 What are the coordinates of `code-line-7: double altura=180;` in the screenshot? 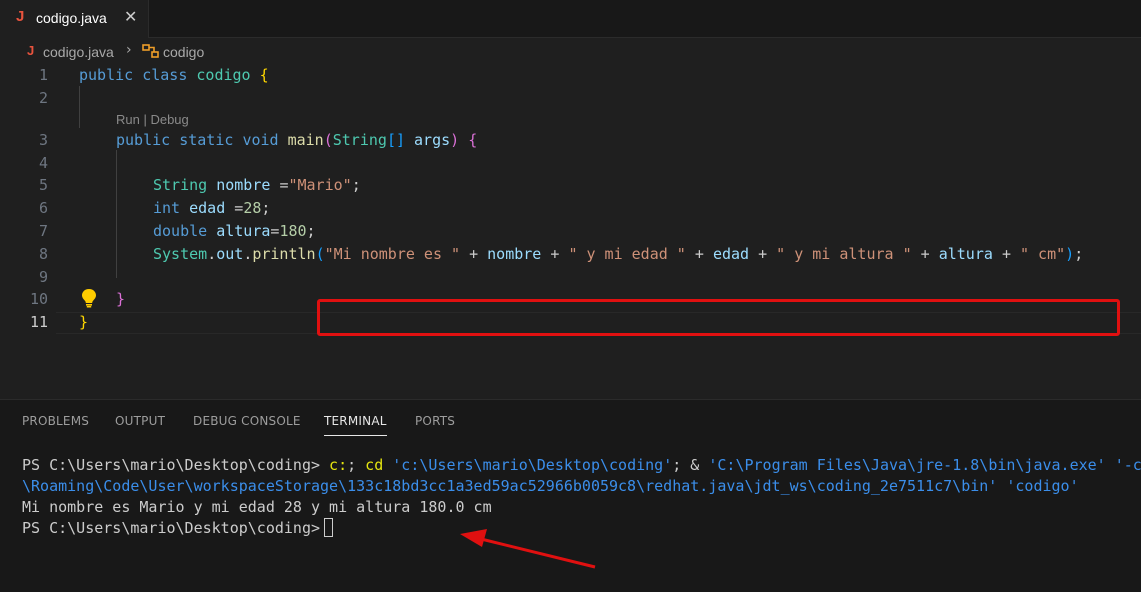 It's located at (234, 231).